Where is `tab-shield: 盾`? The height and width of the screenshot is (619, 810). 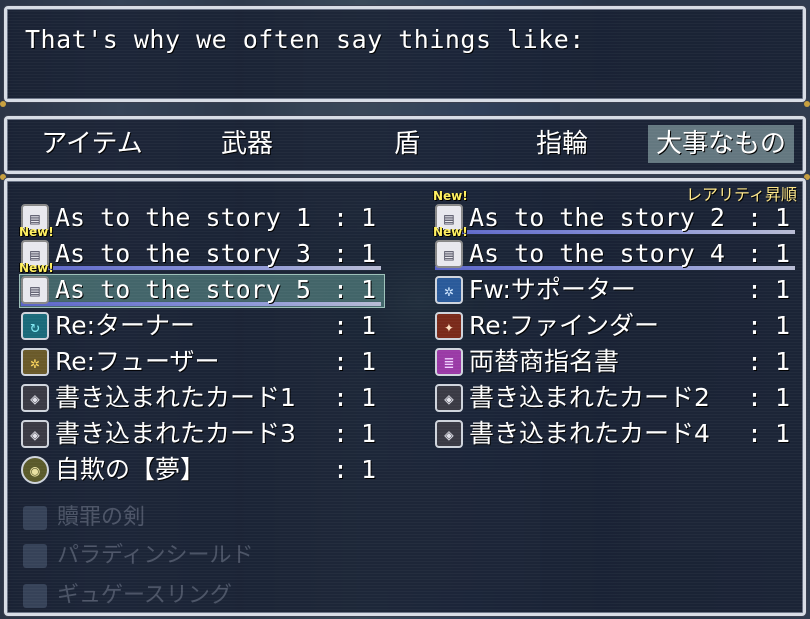 tab-shield: 盾 is located at coordinates (407, 144).